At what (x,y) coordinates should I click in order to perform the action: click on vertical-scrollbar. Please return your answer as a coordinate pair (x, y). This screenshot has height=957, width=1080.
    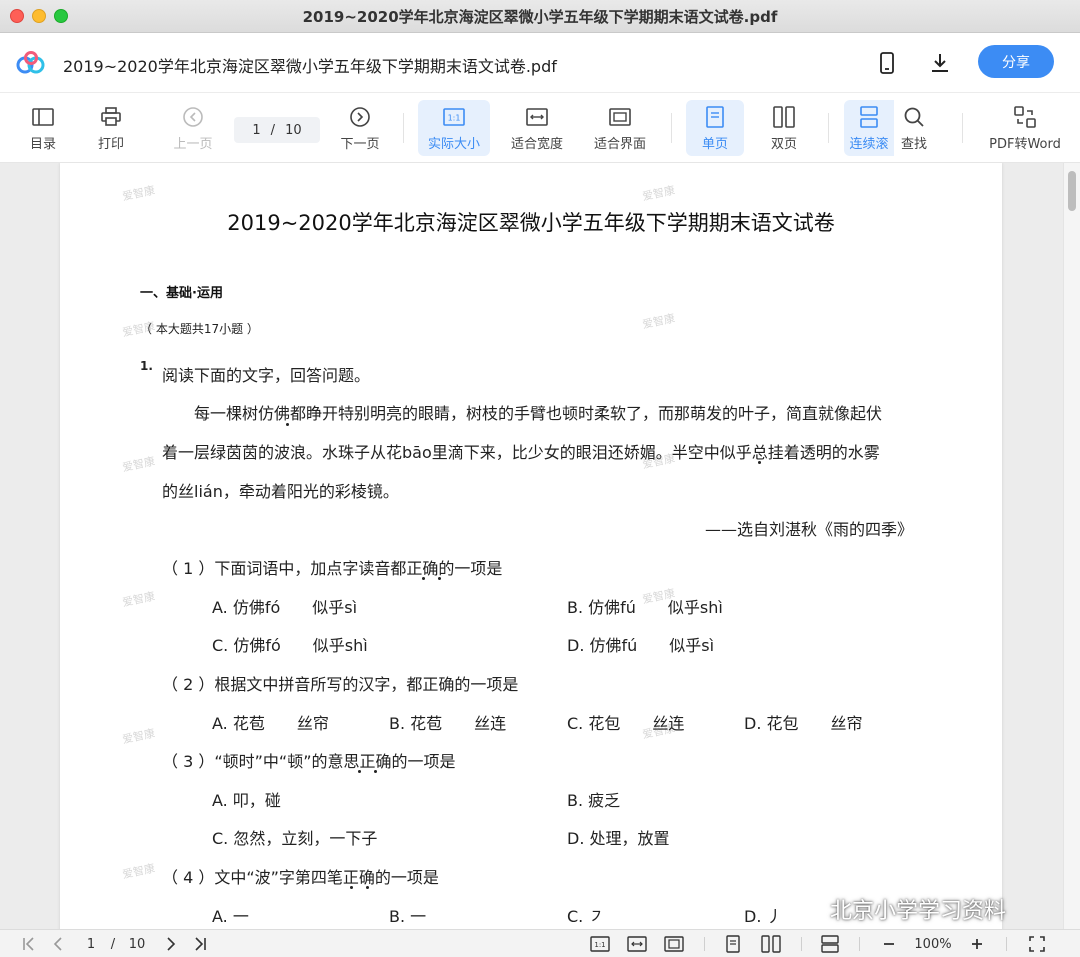
    Looking at the image, I should click on (1071, 546).